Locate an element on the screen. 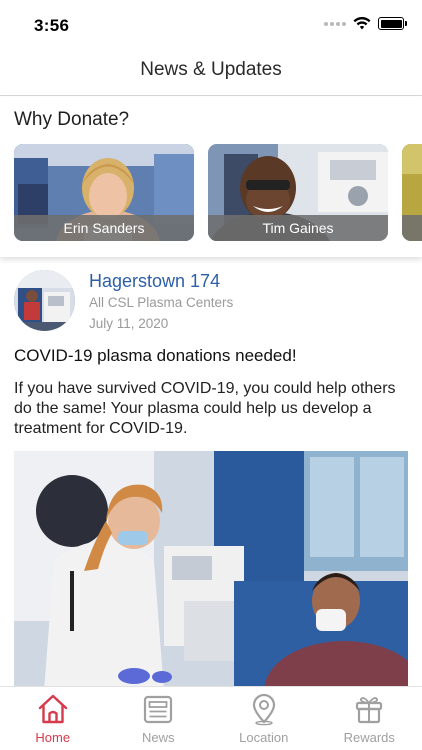 Image resolution: width=422 pixels, height=750 pixels. location-pin-icon is located at coordinates (263, 709).